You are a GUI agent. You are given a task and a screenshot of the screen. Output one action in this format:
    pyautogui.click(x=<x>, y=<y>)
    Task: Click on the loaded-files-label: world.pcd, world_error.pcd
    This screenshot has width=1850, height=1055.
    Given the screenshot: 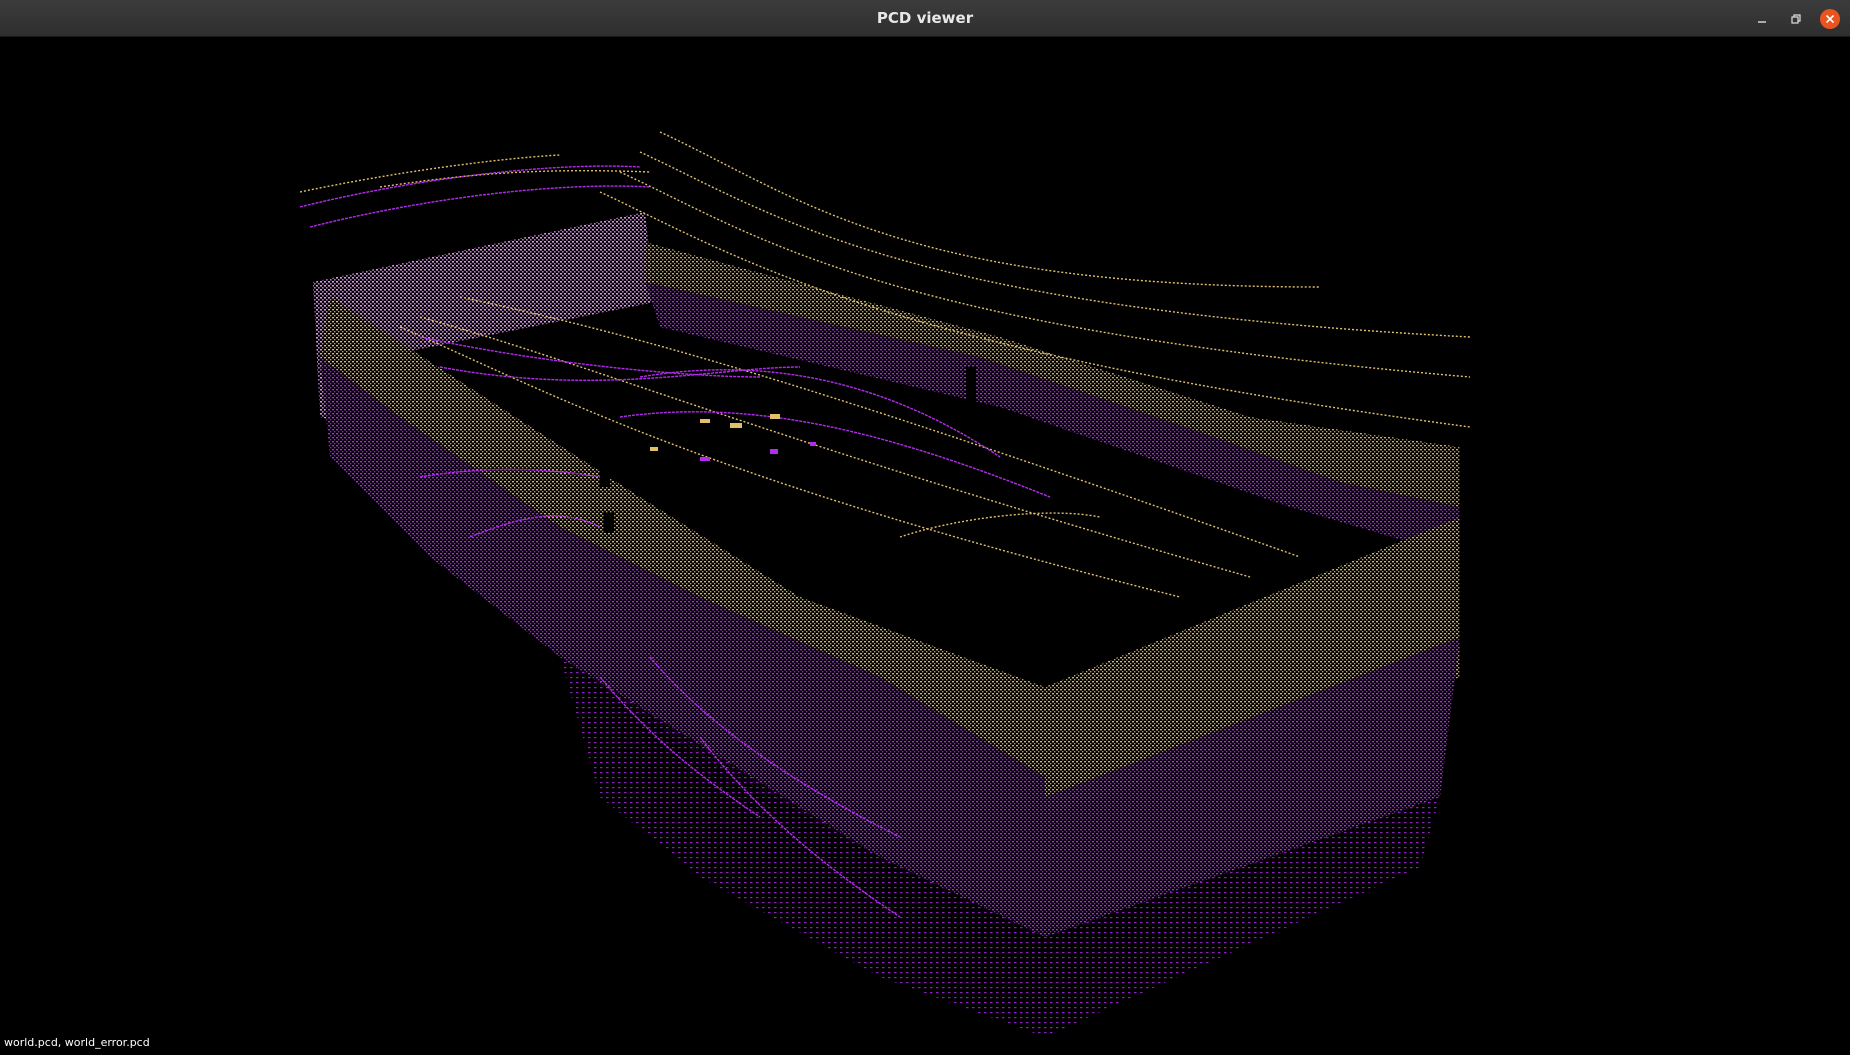 What is the action you would take?
    pyautogui.click(x=77, y=1042)
    